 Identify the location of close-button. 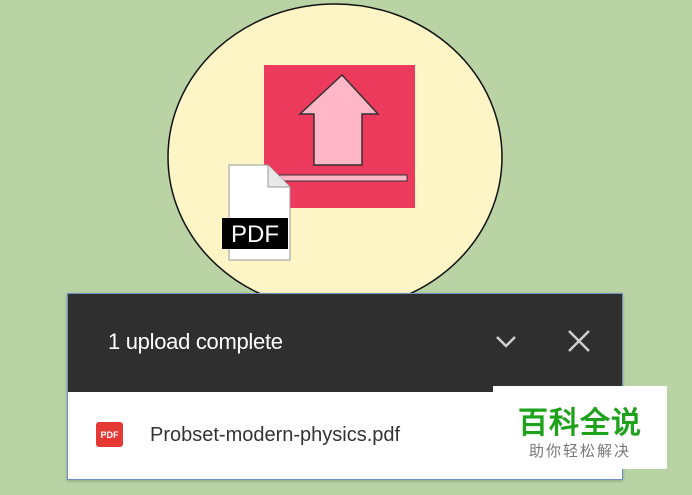
(579, 341).